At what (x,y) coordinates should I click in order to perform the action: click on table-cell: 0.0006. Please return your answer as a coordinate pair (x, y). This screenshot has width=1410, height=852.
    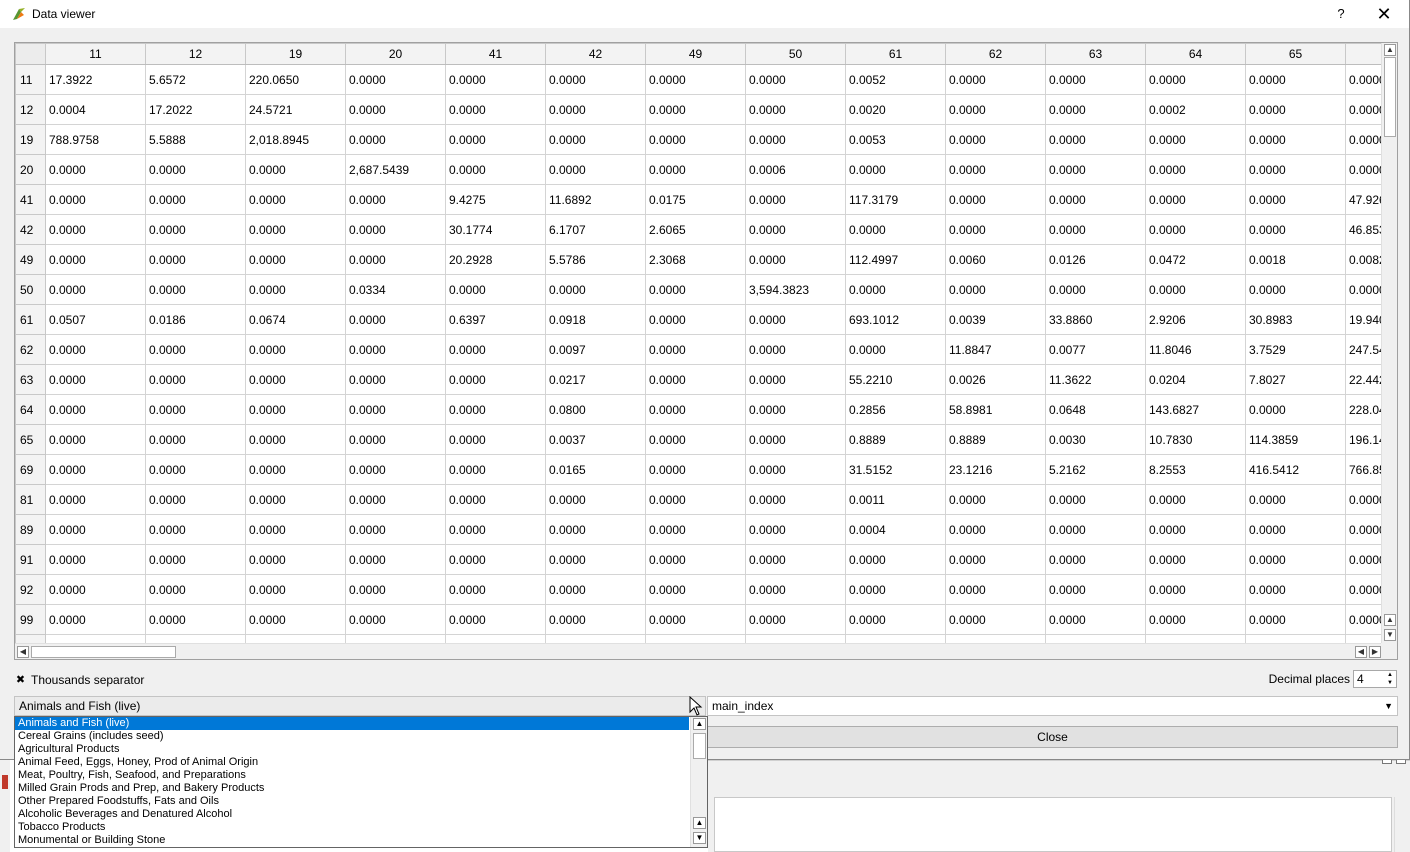
    Looking at the image, I should click on (795, 169).